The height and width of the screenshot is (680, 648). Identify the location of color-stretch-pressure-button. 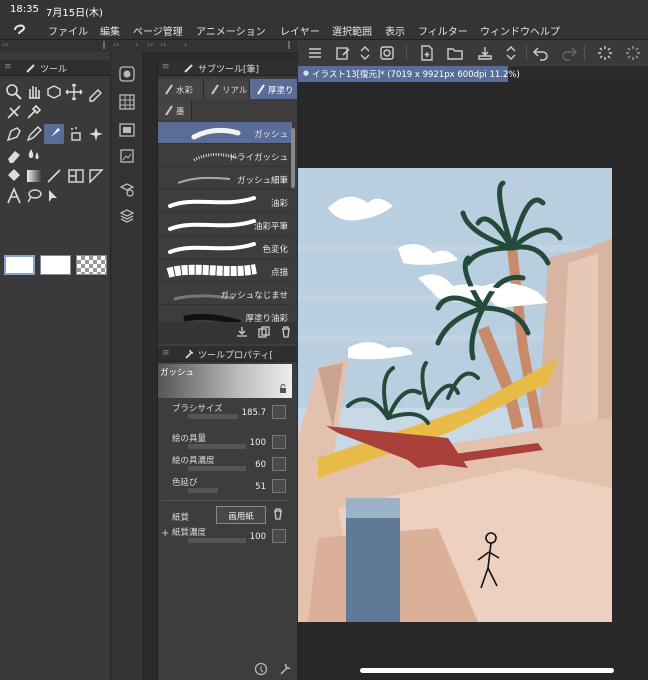
(279, 486).